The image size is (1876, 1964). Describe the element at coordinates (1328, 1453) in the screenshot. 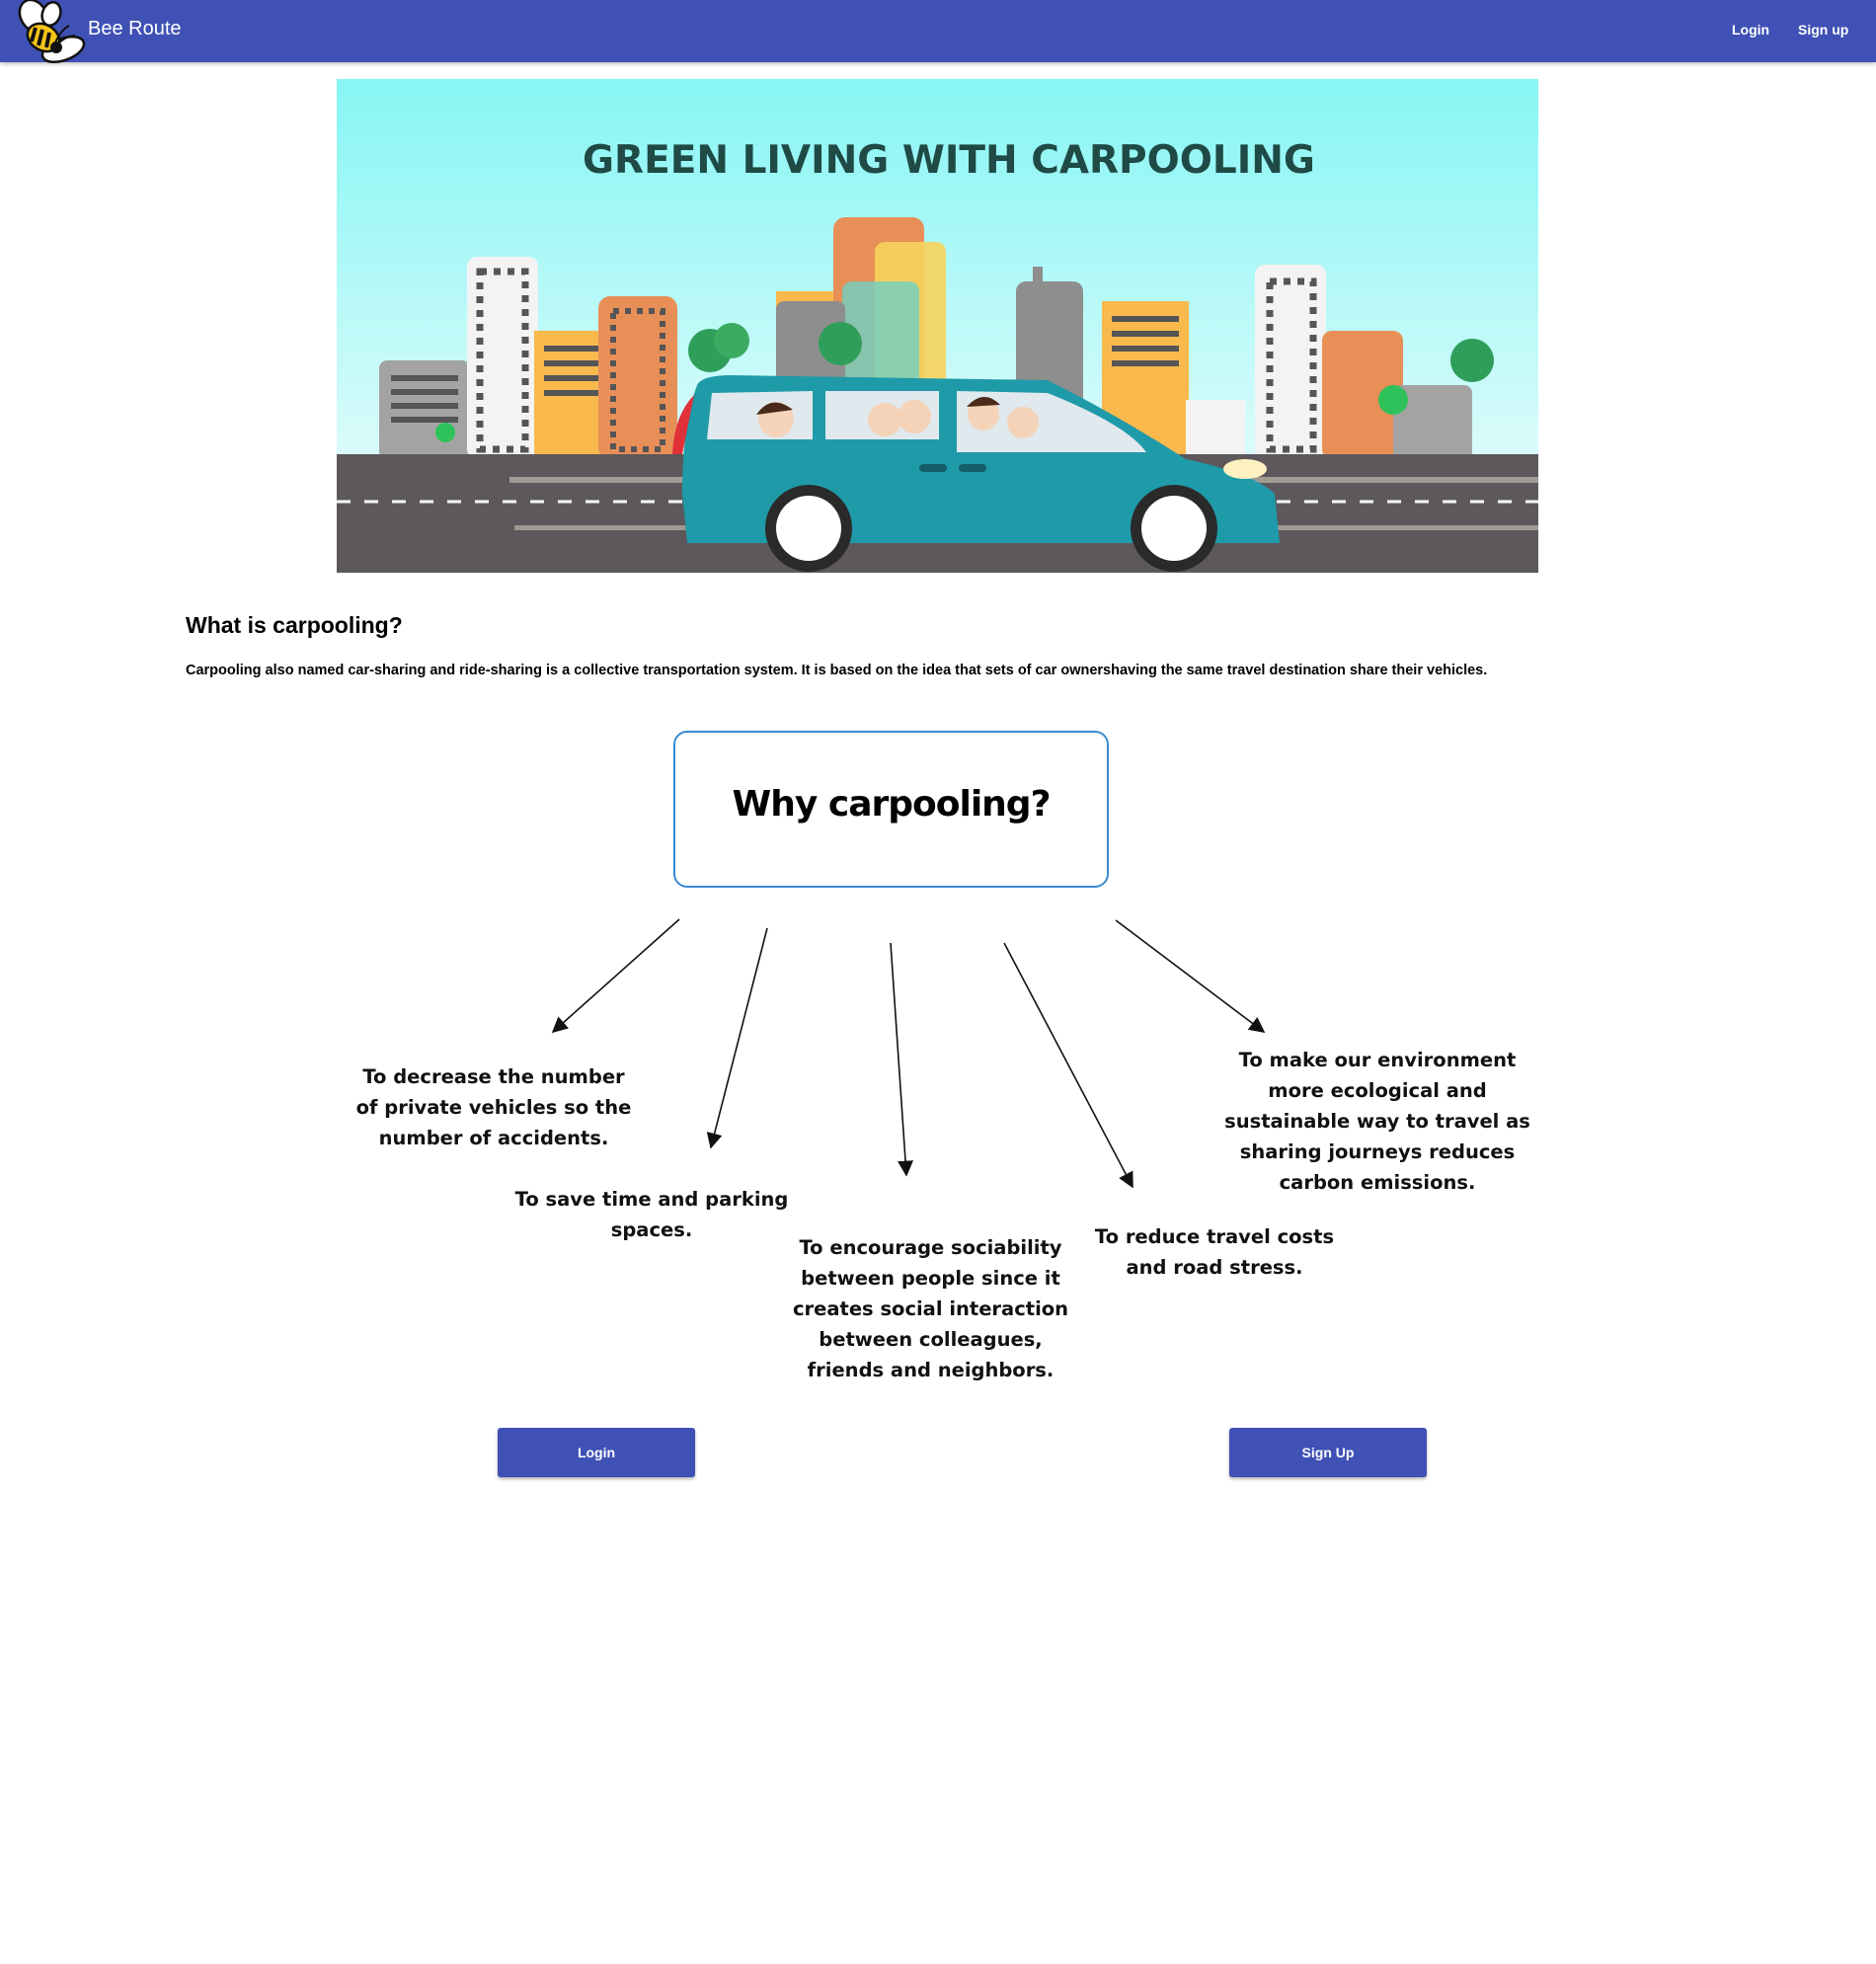

I see `signup-button: Sign Up` at that location.